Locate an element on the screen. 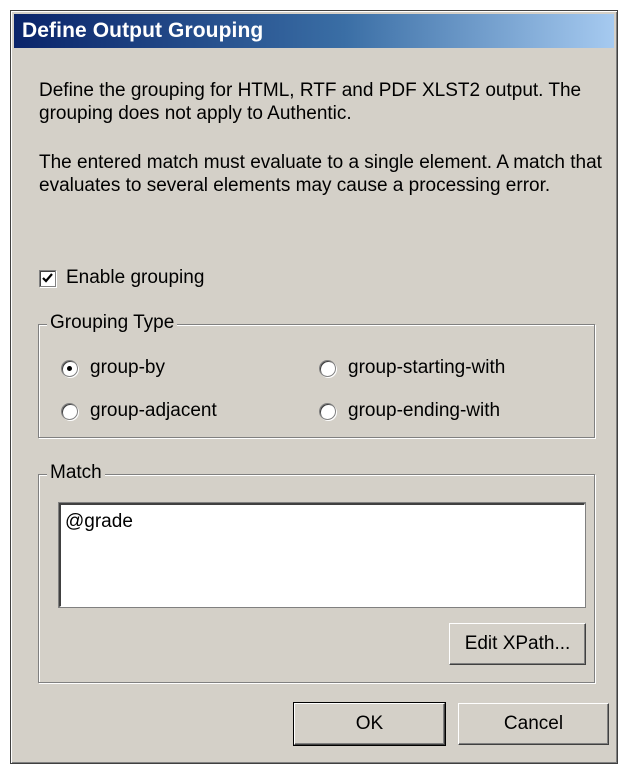 The width and height of the screenshot is (631, 776). radio-group-adjacent: group-adjacent is located at coordinates (139, 411).